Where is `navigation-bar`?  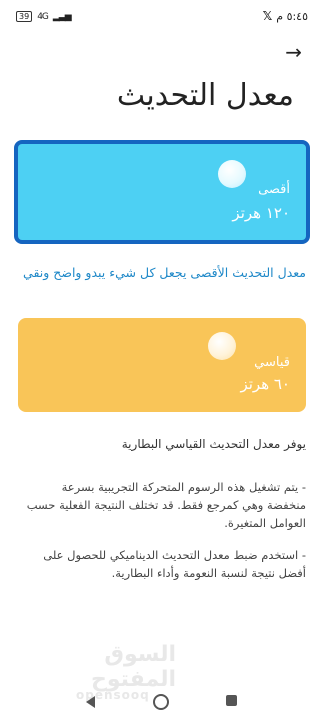 navigation-bar is located at coordinates (162, 702).